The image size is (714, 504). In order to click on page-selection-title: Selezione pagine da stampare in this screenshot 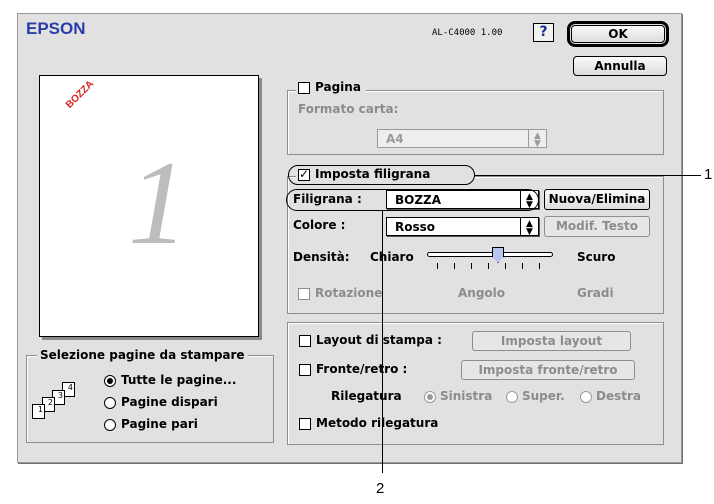, I will do `click(142, 355)`.